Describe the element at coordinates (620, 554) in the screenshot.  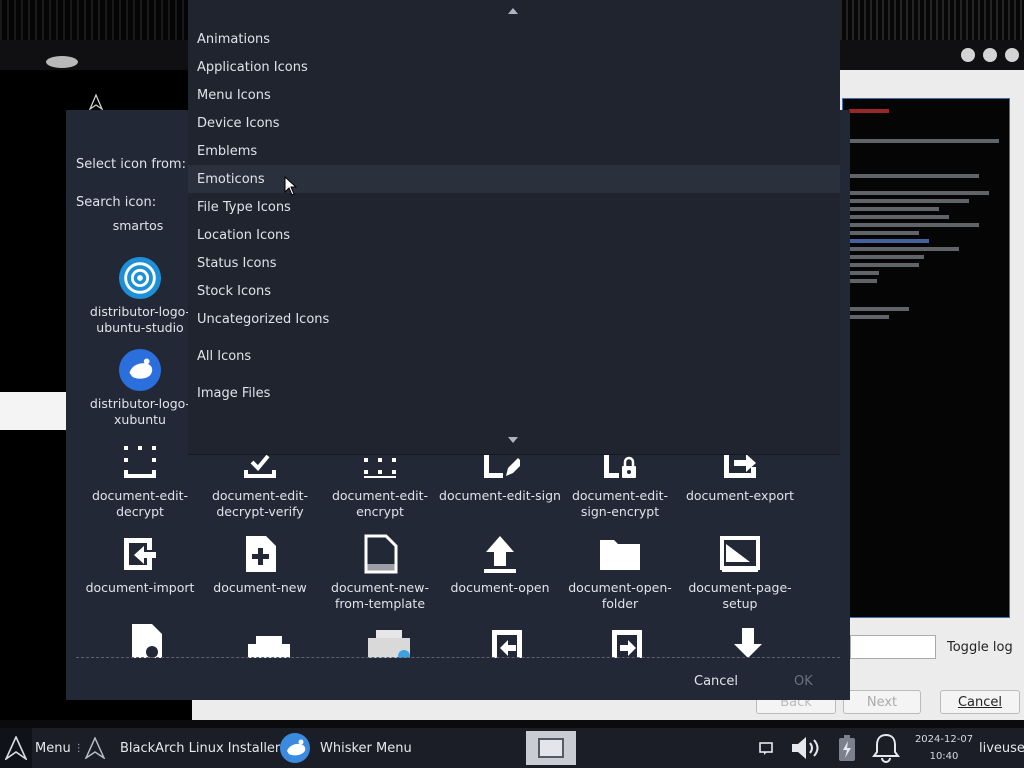
I see `folder-icon` at that location.